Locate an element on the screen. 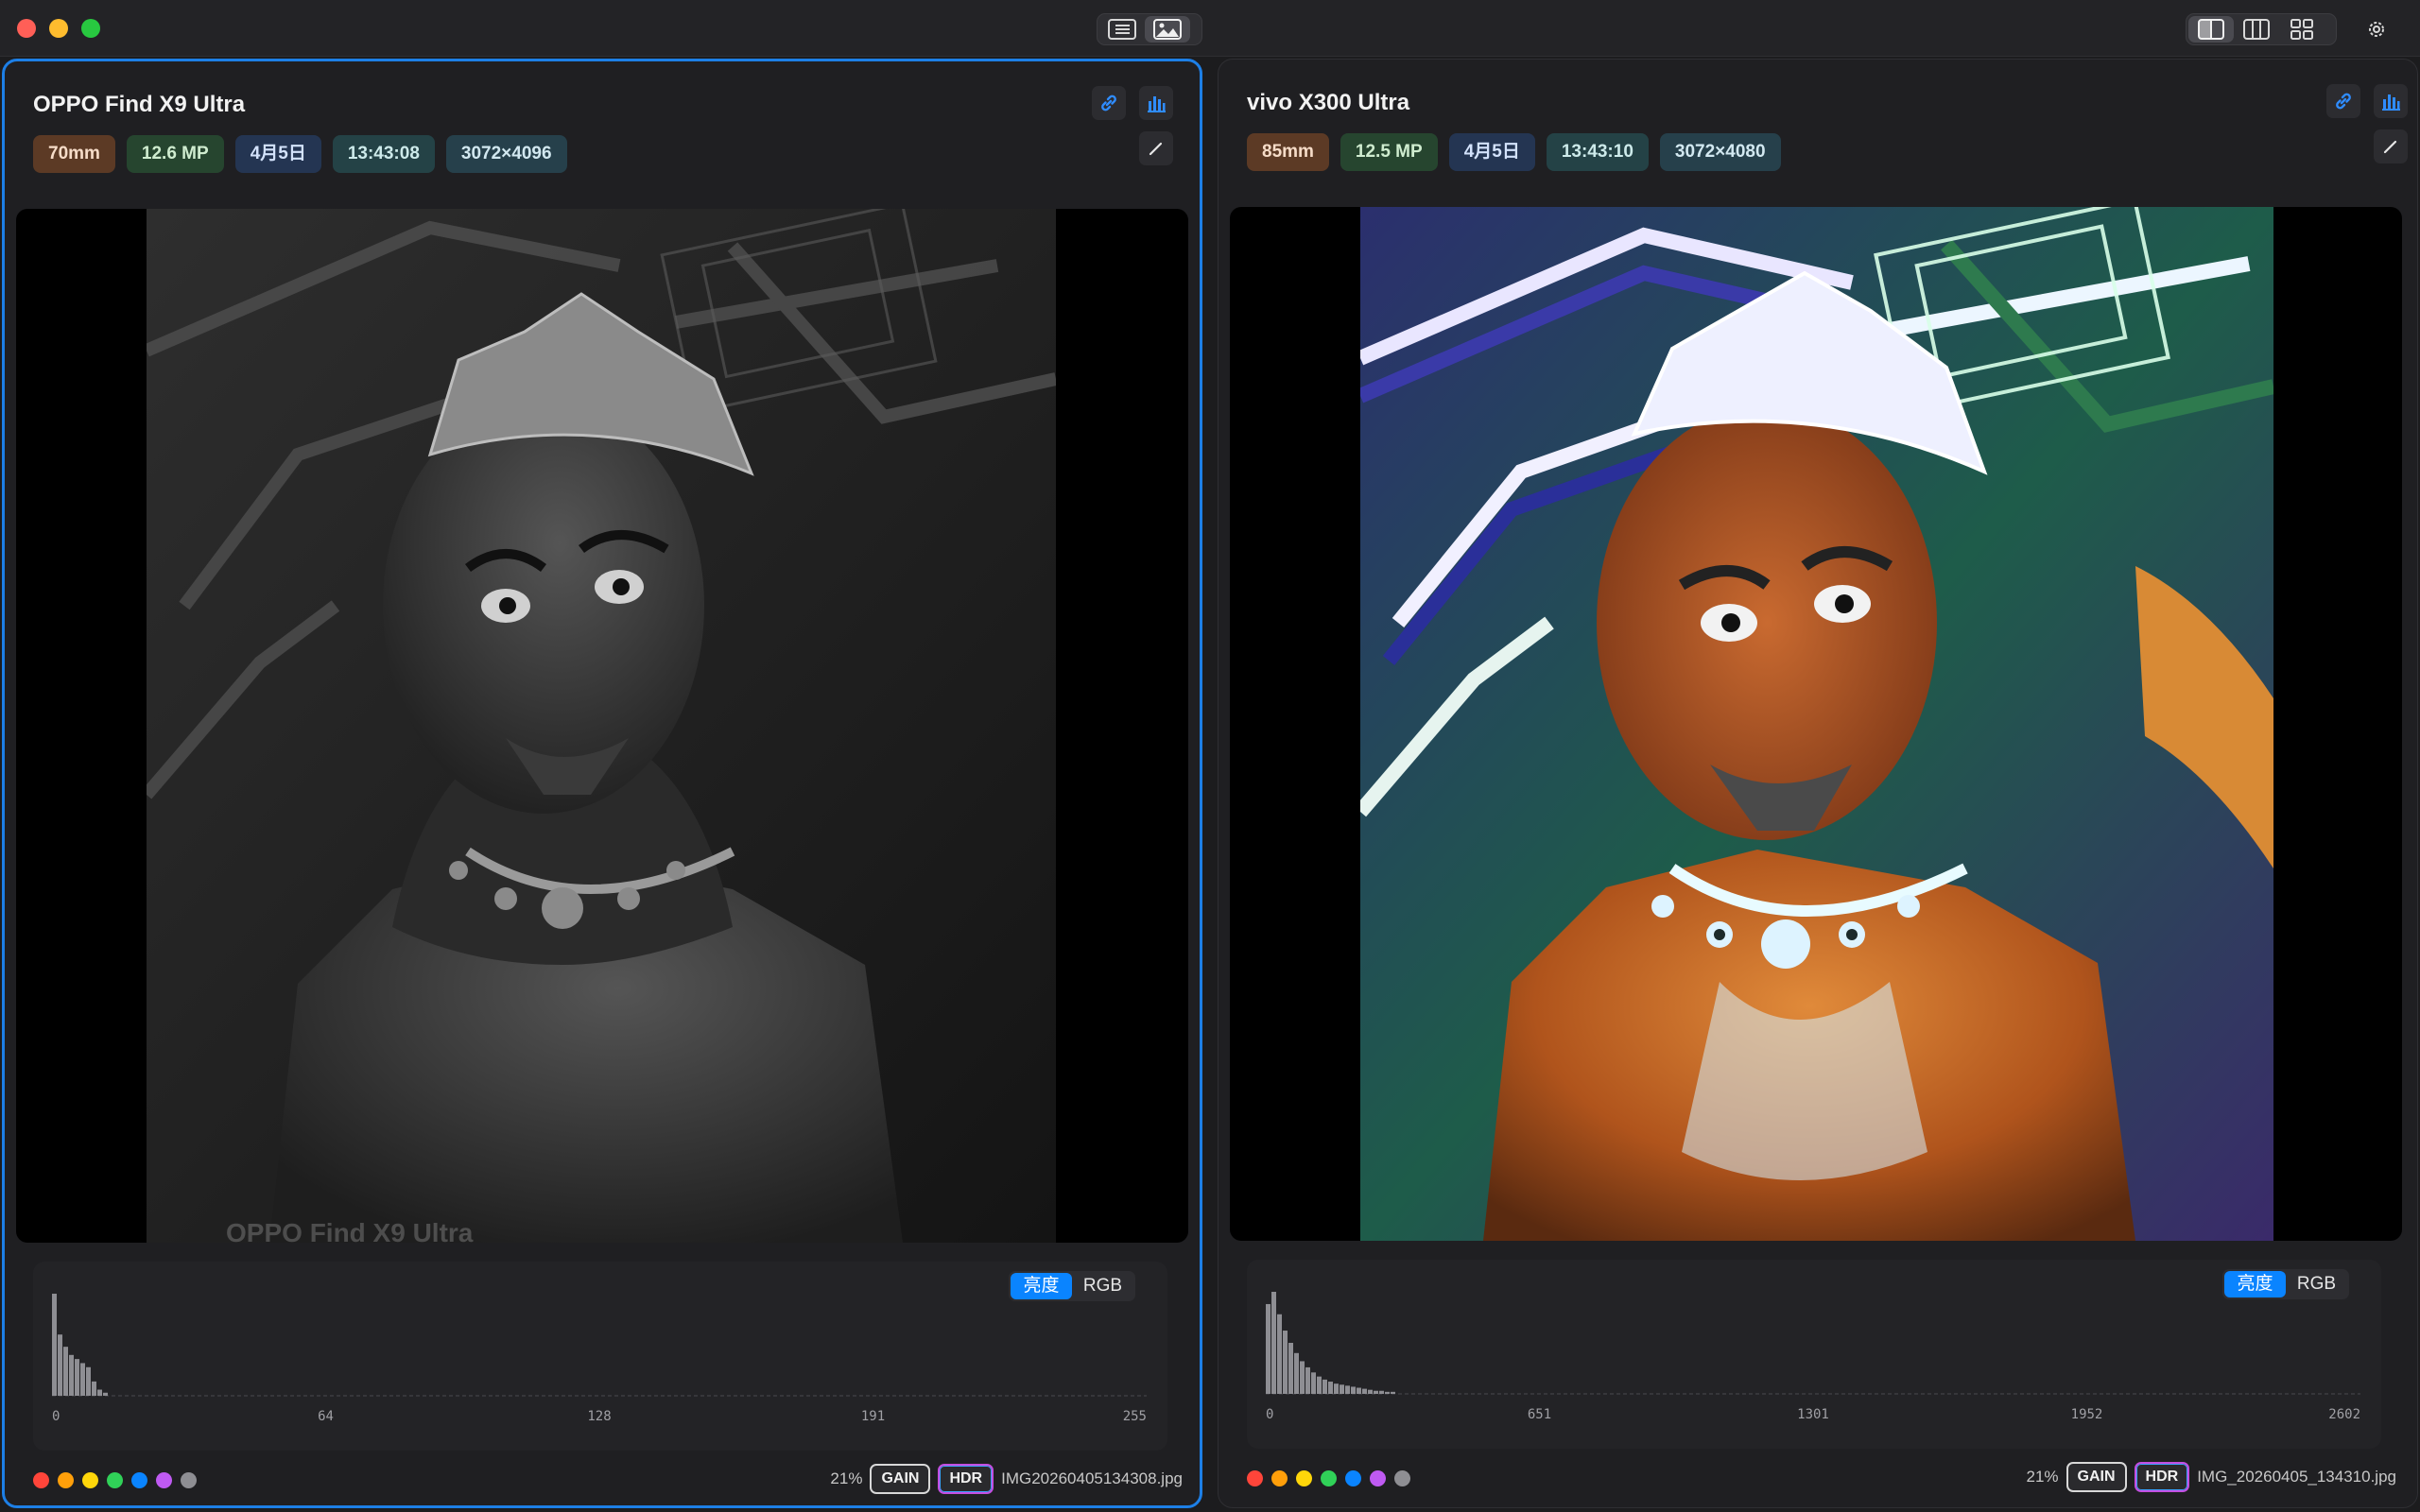 This screenshot has width=2420, height=1512. list-view-button is located at coordinates (1122, 29).